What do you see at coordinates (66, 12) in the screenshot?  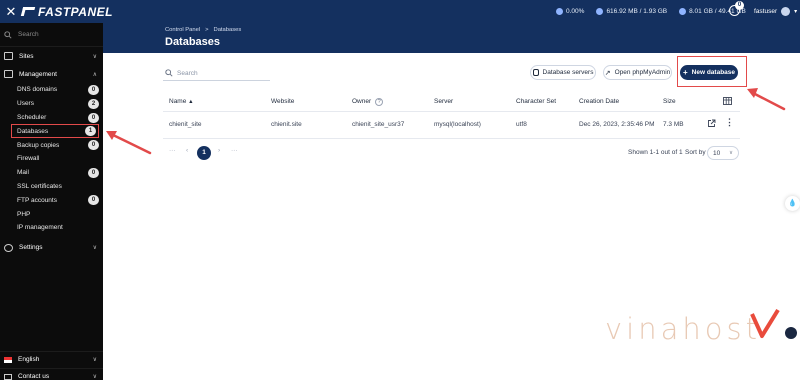 I see `logo: FASTPANEL` at bounding box center [66, 12].